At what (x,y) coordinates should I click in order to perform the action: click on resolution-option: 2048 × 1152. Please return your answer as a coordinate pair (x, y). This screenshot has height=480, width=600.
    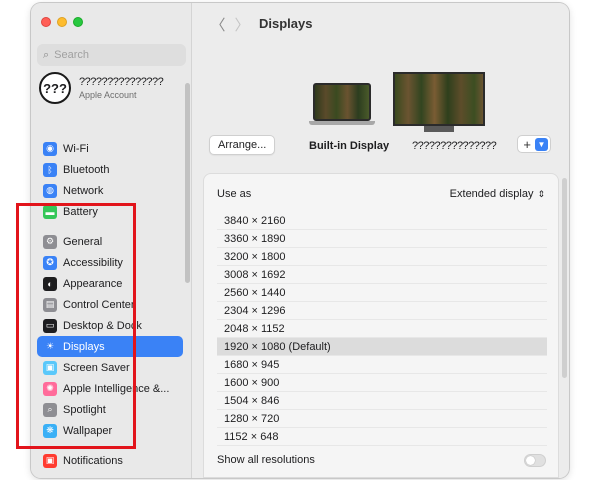
    Looking at the image, I should click on (382, 329).